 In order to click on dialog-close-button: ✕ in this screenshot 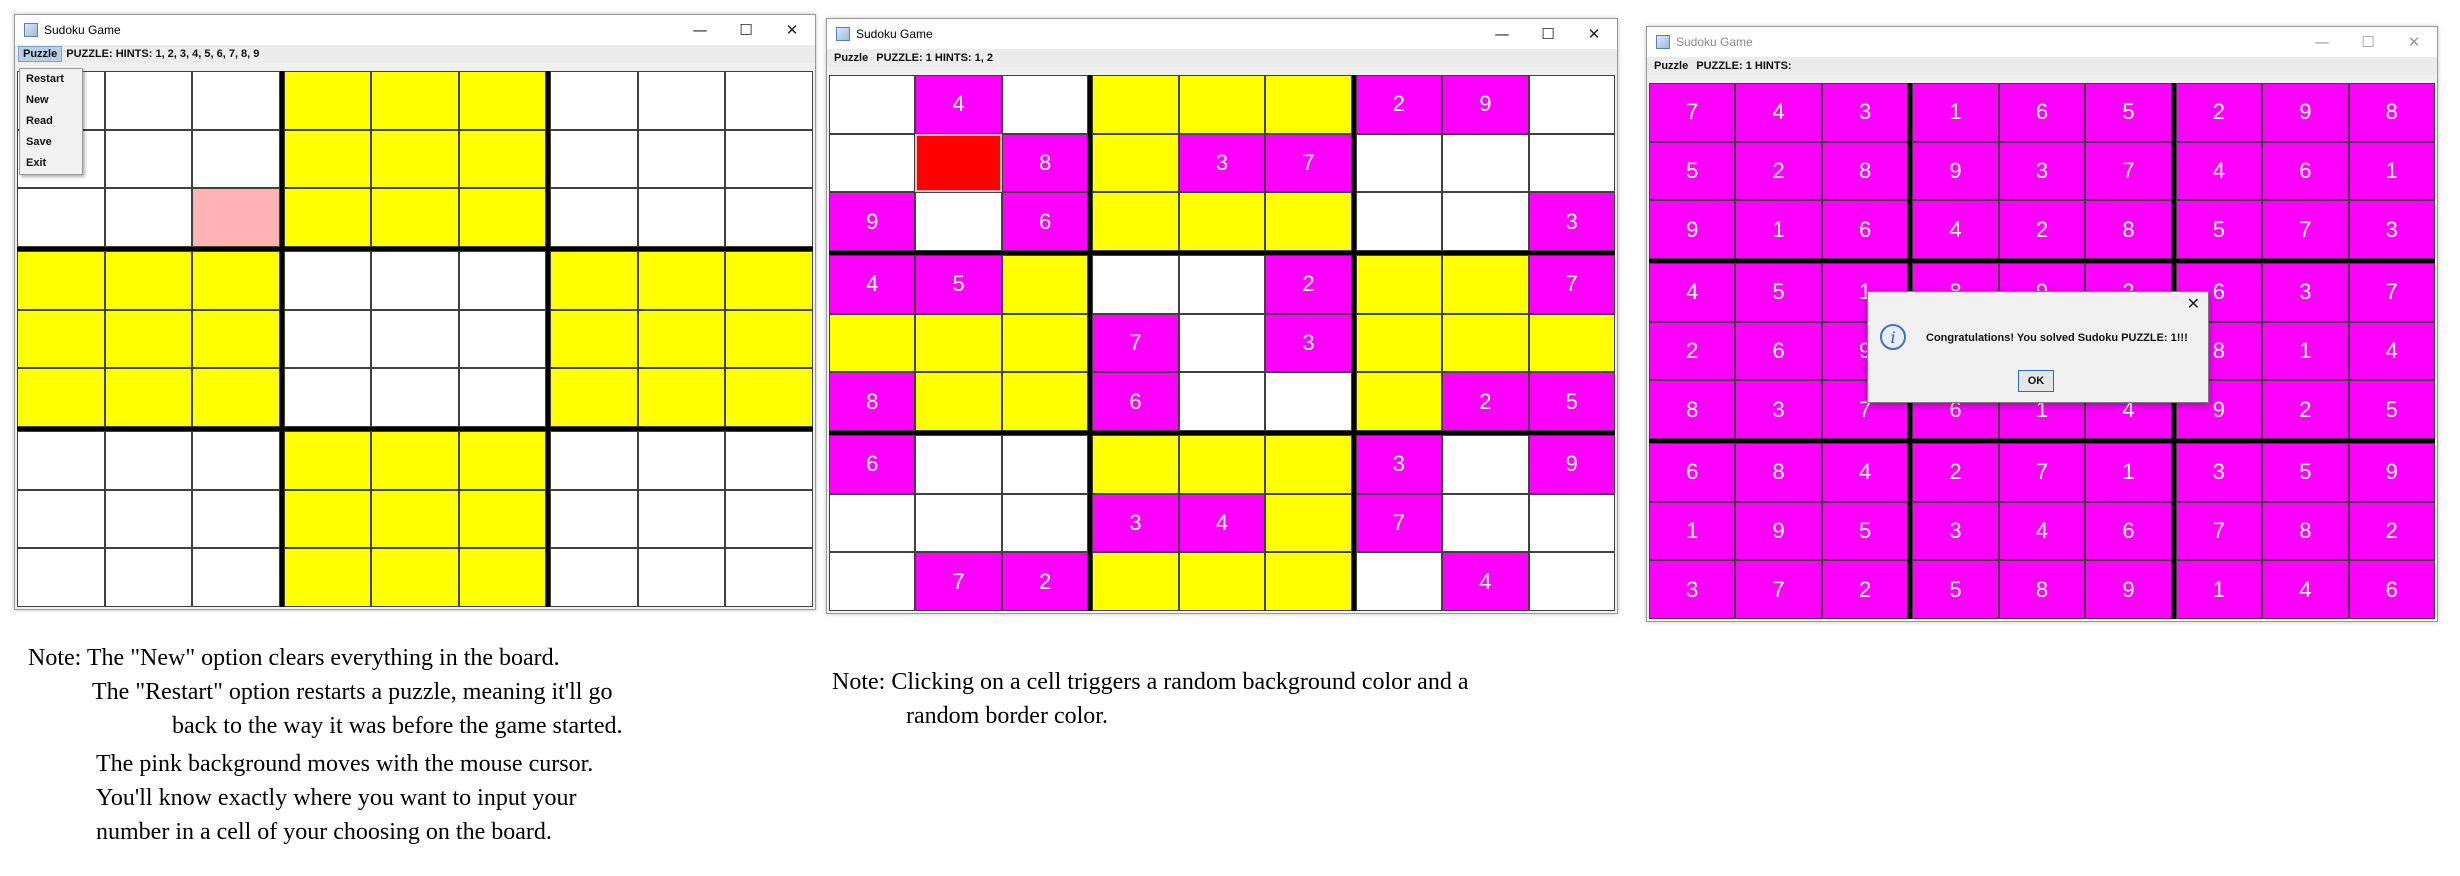, I will do `click(2193, 303)`.